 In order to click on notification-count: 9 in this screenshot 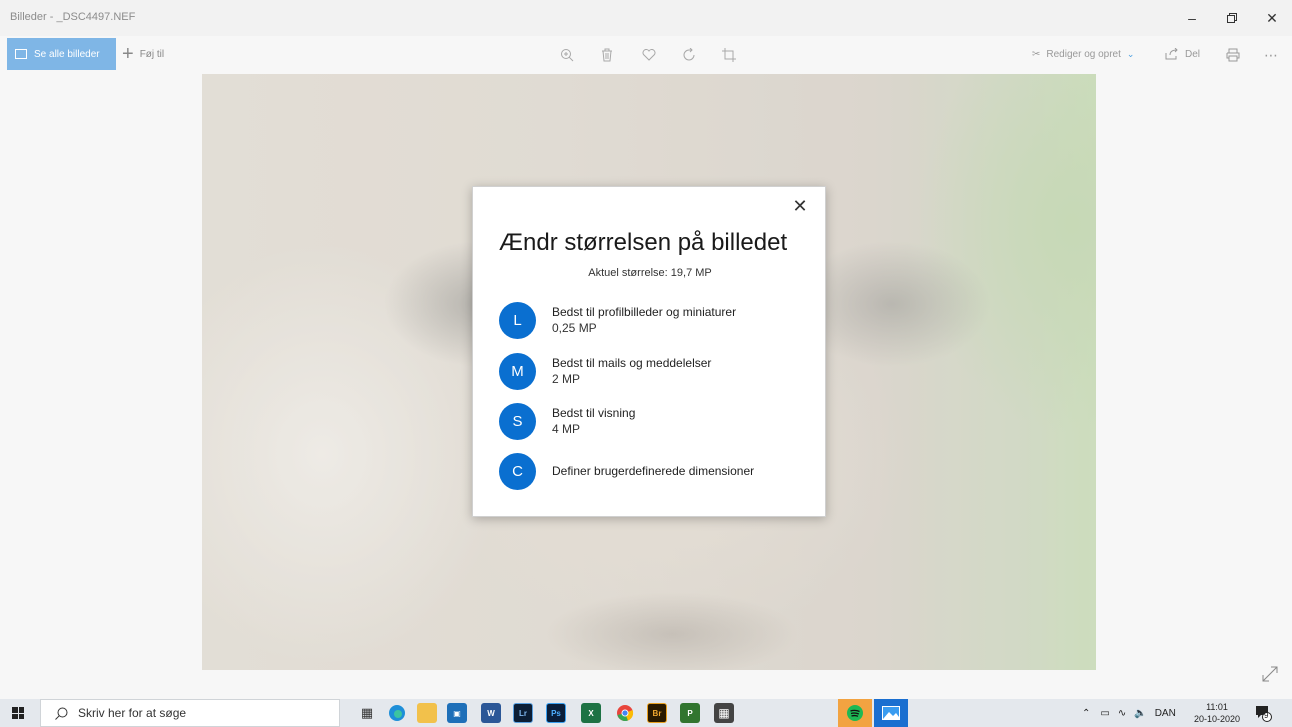, I will do `click(1266, 715)`.